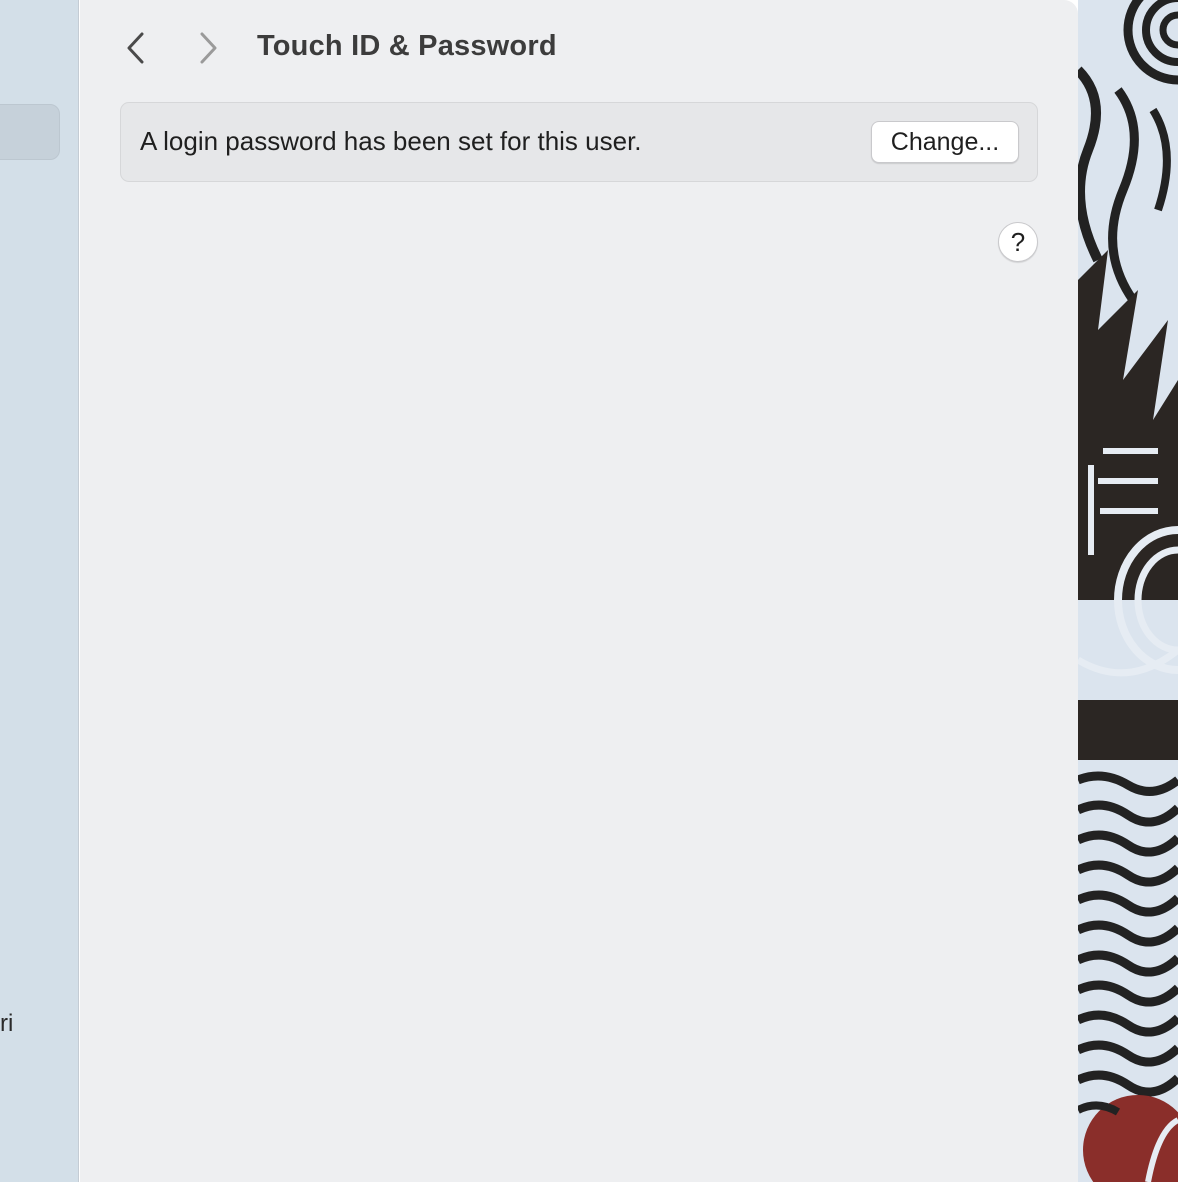 The image size is (1178, 1182). I want to click on back-button, so click(136, 48).